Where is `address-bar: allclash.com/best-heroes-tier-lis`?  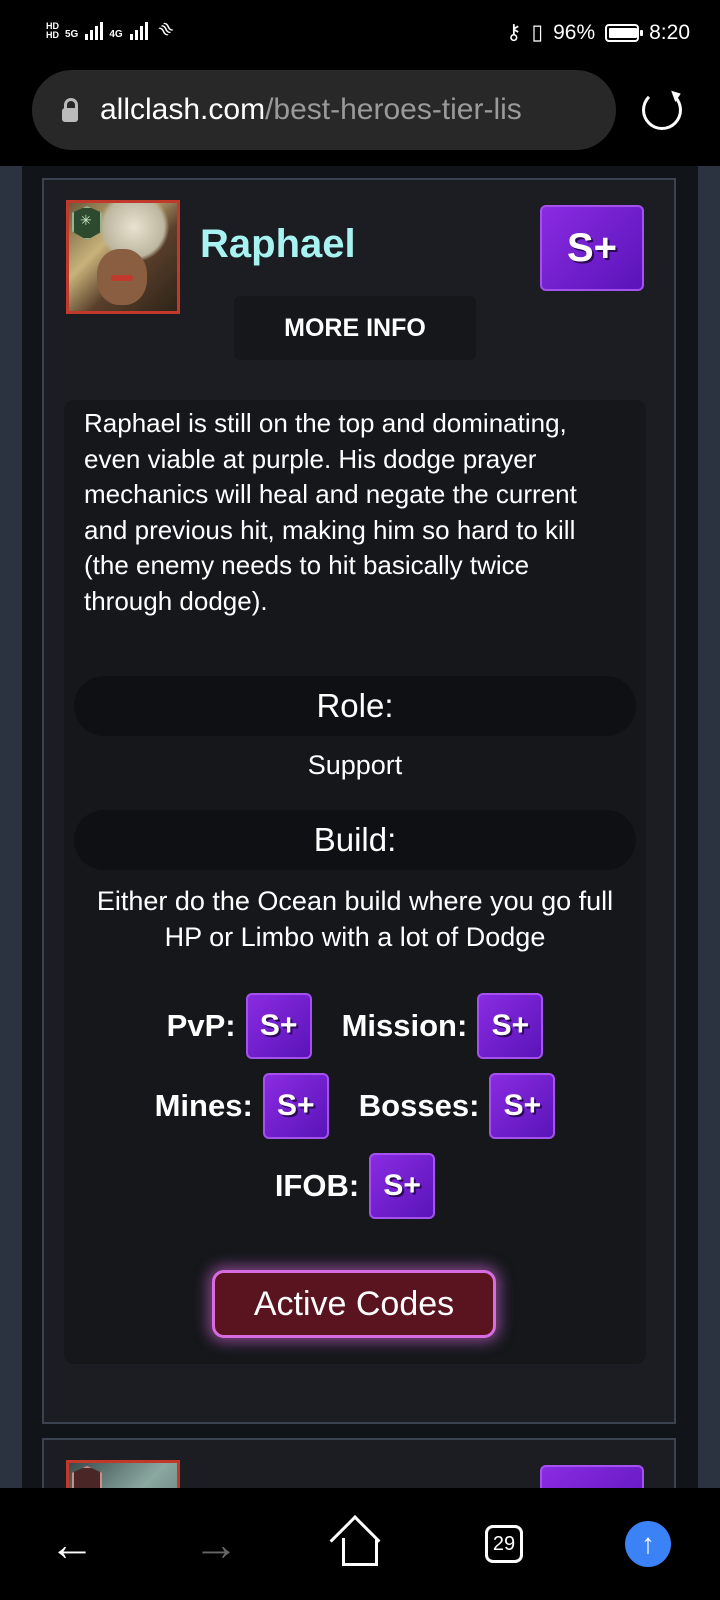
address-bar: allclash.com/best-heroes-tier-lis is located at coordinates (324, 110).